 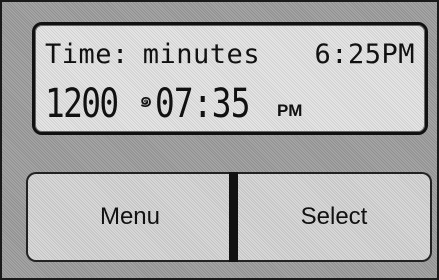 I want to click on setting-mode: minutes, so click(x=201, y=54).